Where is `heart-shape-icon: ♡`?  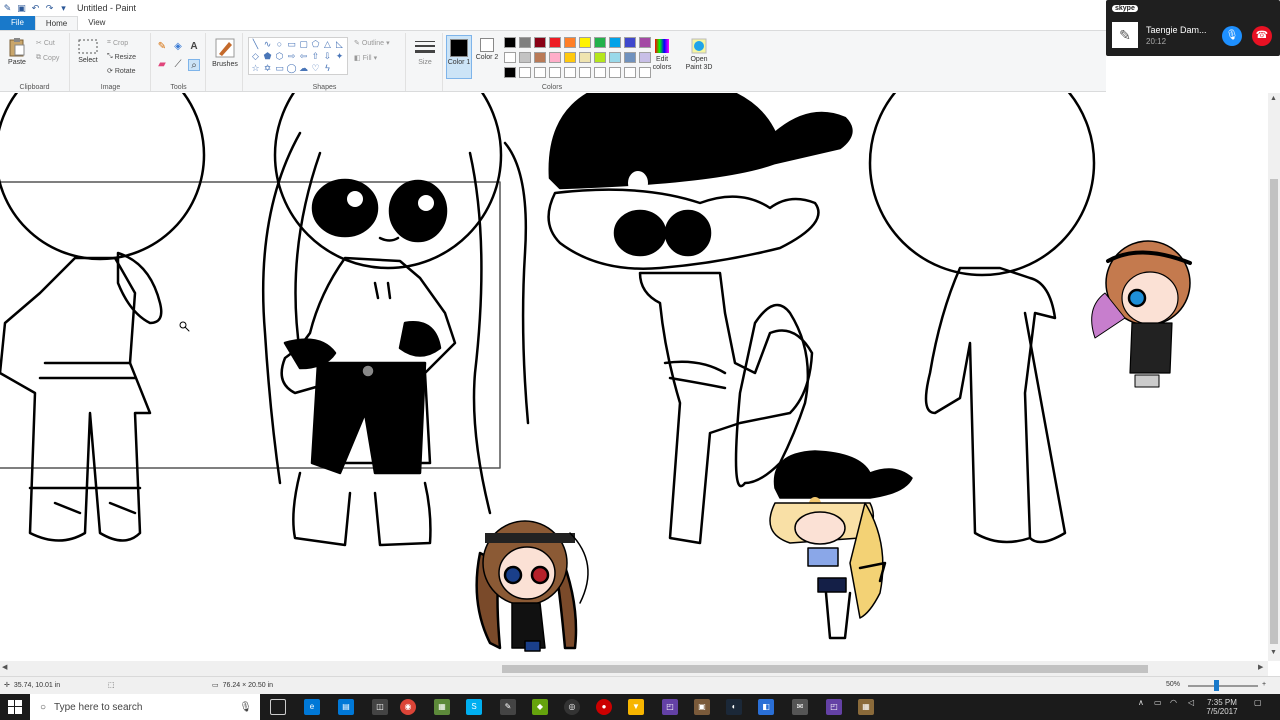
heart-shape-icon: ♡ is located at coordinates (315, 68).